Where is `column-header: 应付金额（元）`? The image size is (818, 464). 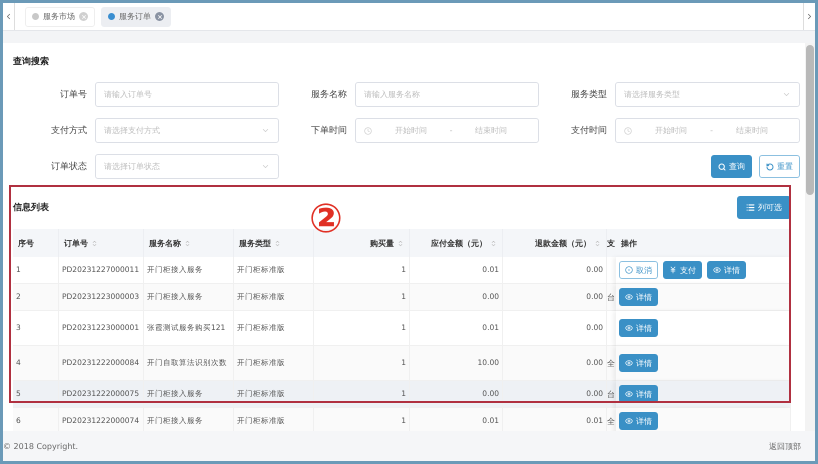
column-header: 应付金额（元） is located at coordinates (456, 243).